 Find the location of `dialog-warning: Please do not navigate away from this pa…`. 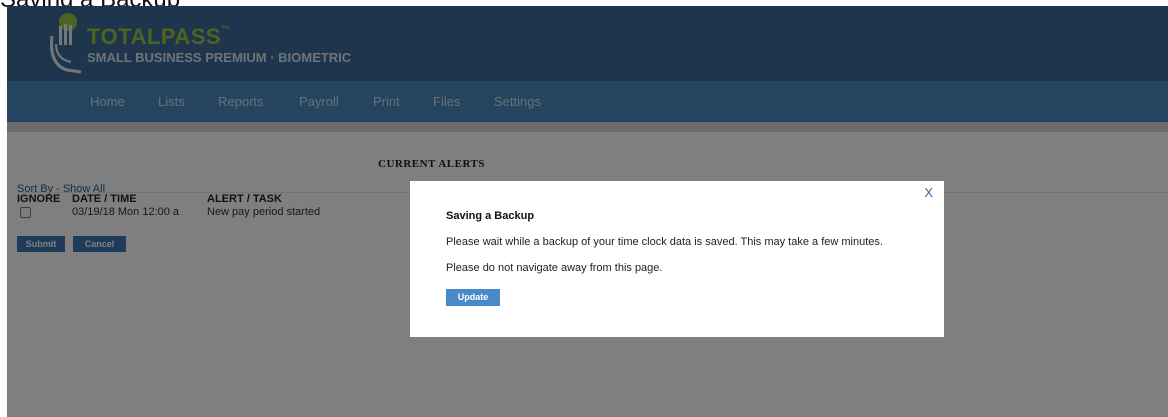

dialog-warning: Please do not navigate away from this pa… is located at coordinates (554, 268).